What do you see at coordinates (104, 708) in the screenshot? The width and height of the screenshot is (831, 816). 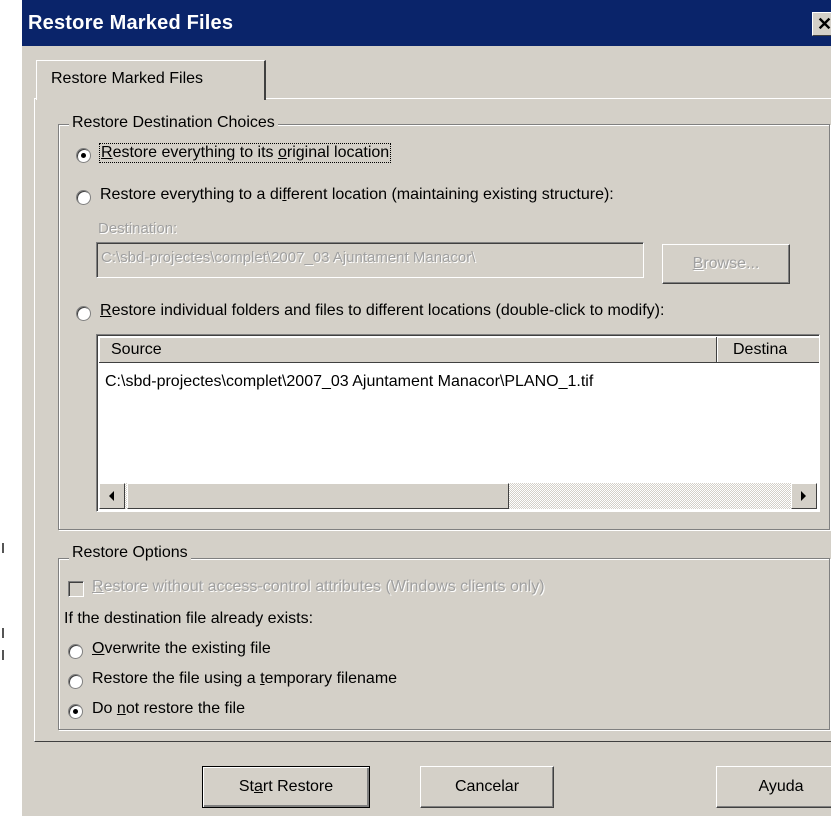 I see `label-part: Do` at bounding box center [104, 708].